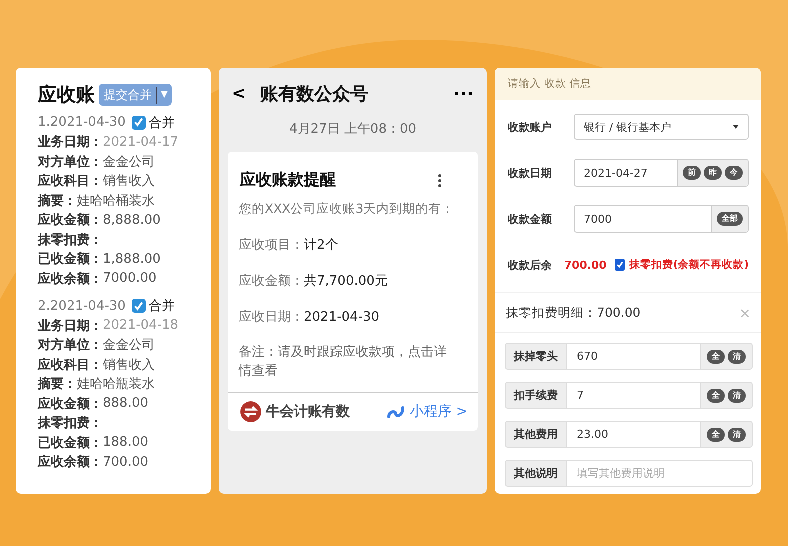 The image size is (788, 546). I want to click on input-field: 670, so click(634, 356).